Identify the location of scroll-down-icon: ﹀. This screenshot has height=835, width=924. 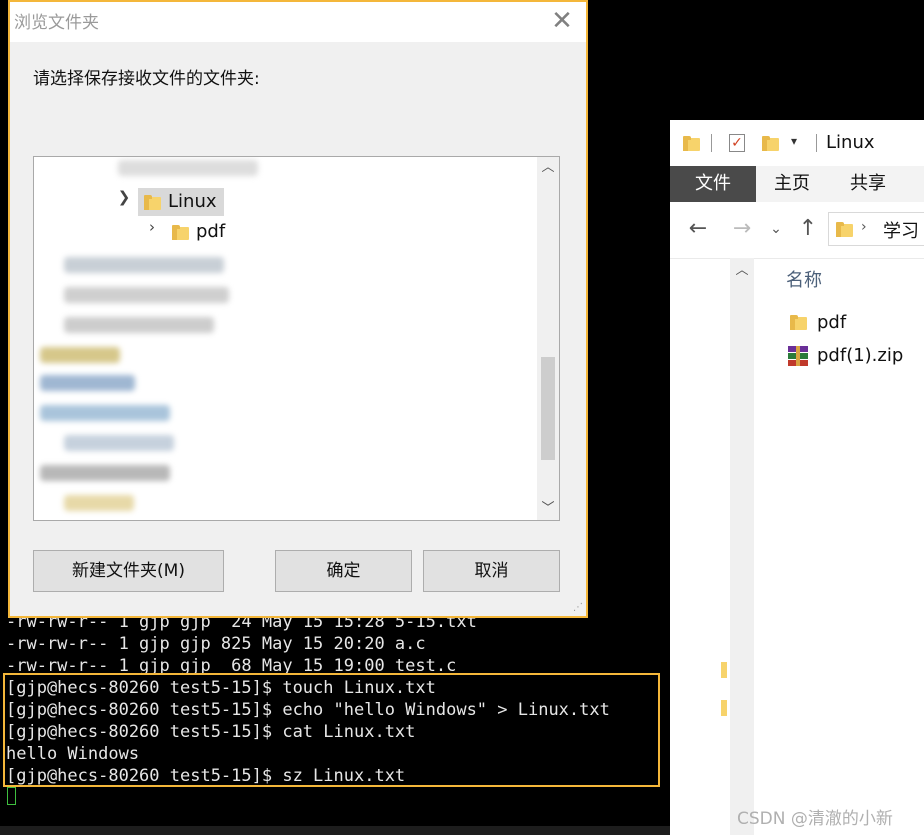
(548, 509).